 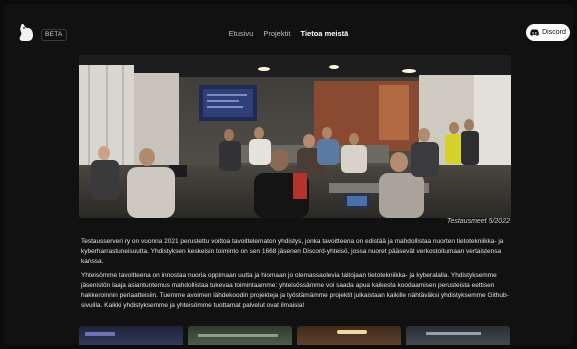 I want to click on photo-gallery, so click(x=295, y=335).